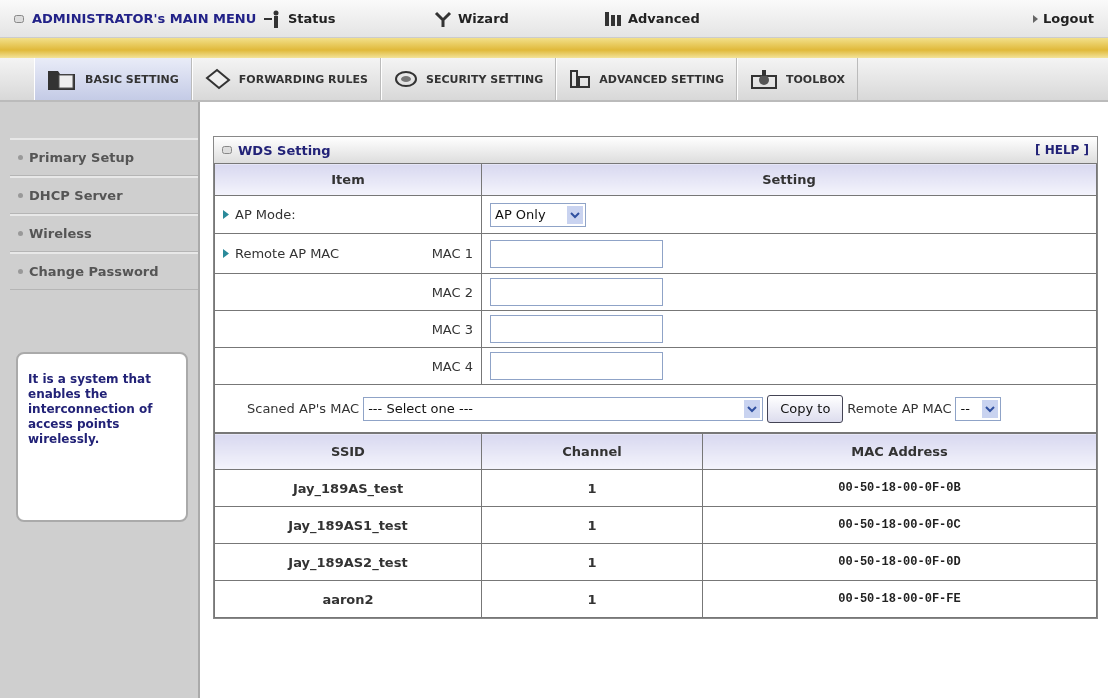  Describe the element at coordinates (646, 79) in the screenshot. I see `menu-tab: ADVANCED SETTING` at that location.